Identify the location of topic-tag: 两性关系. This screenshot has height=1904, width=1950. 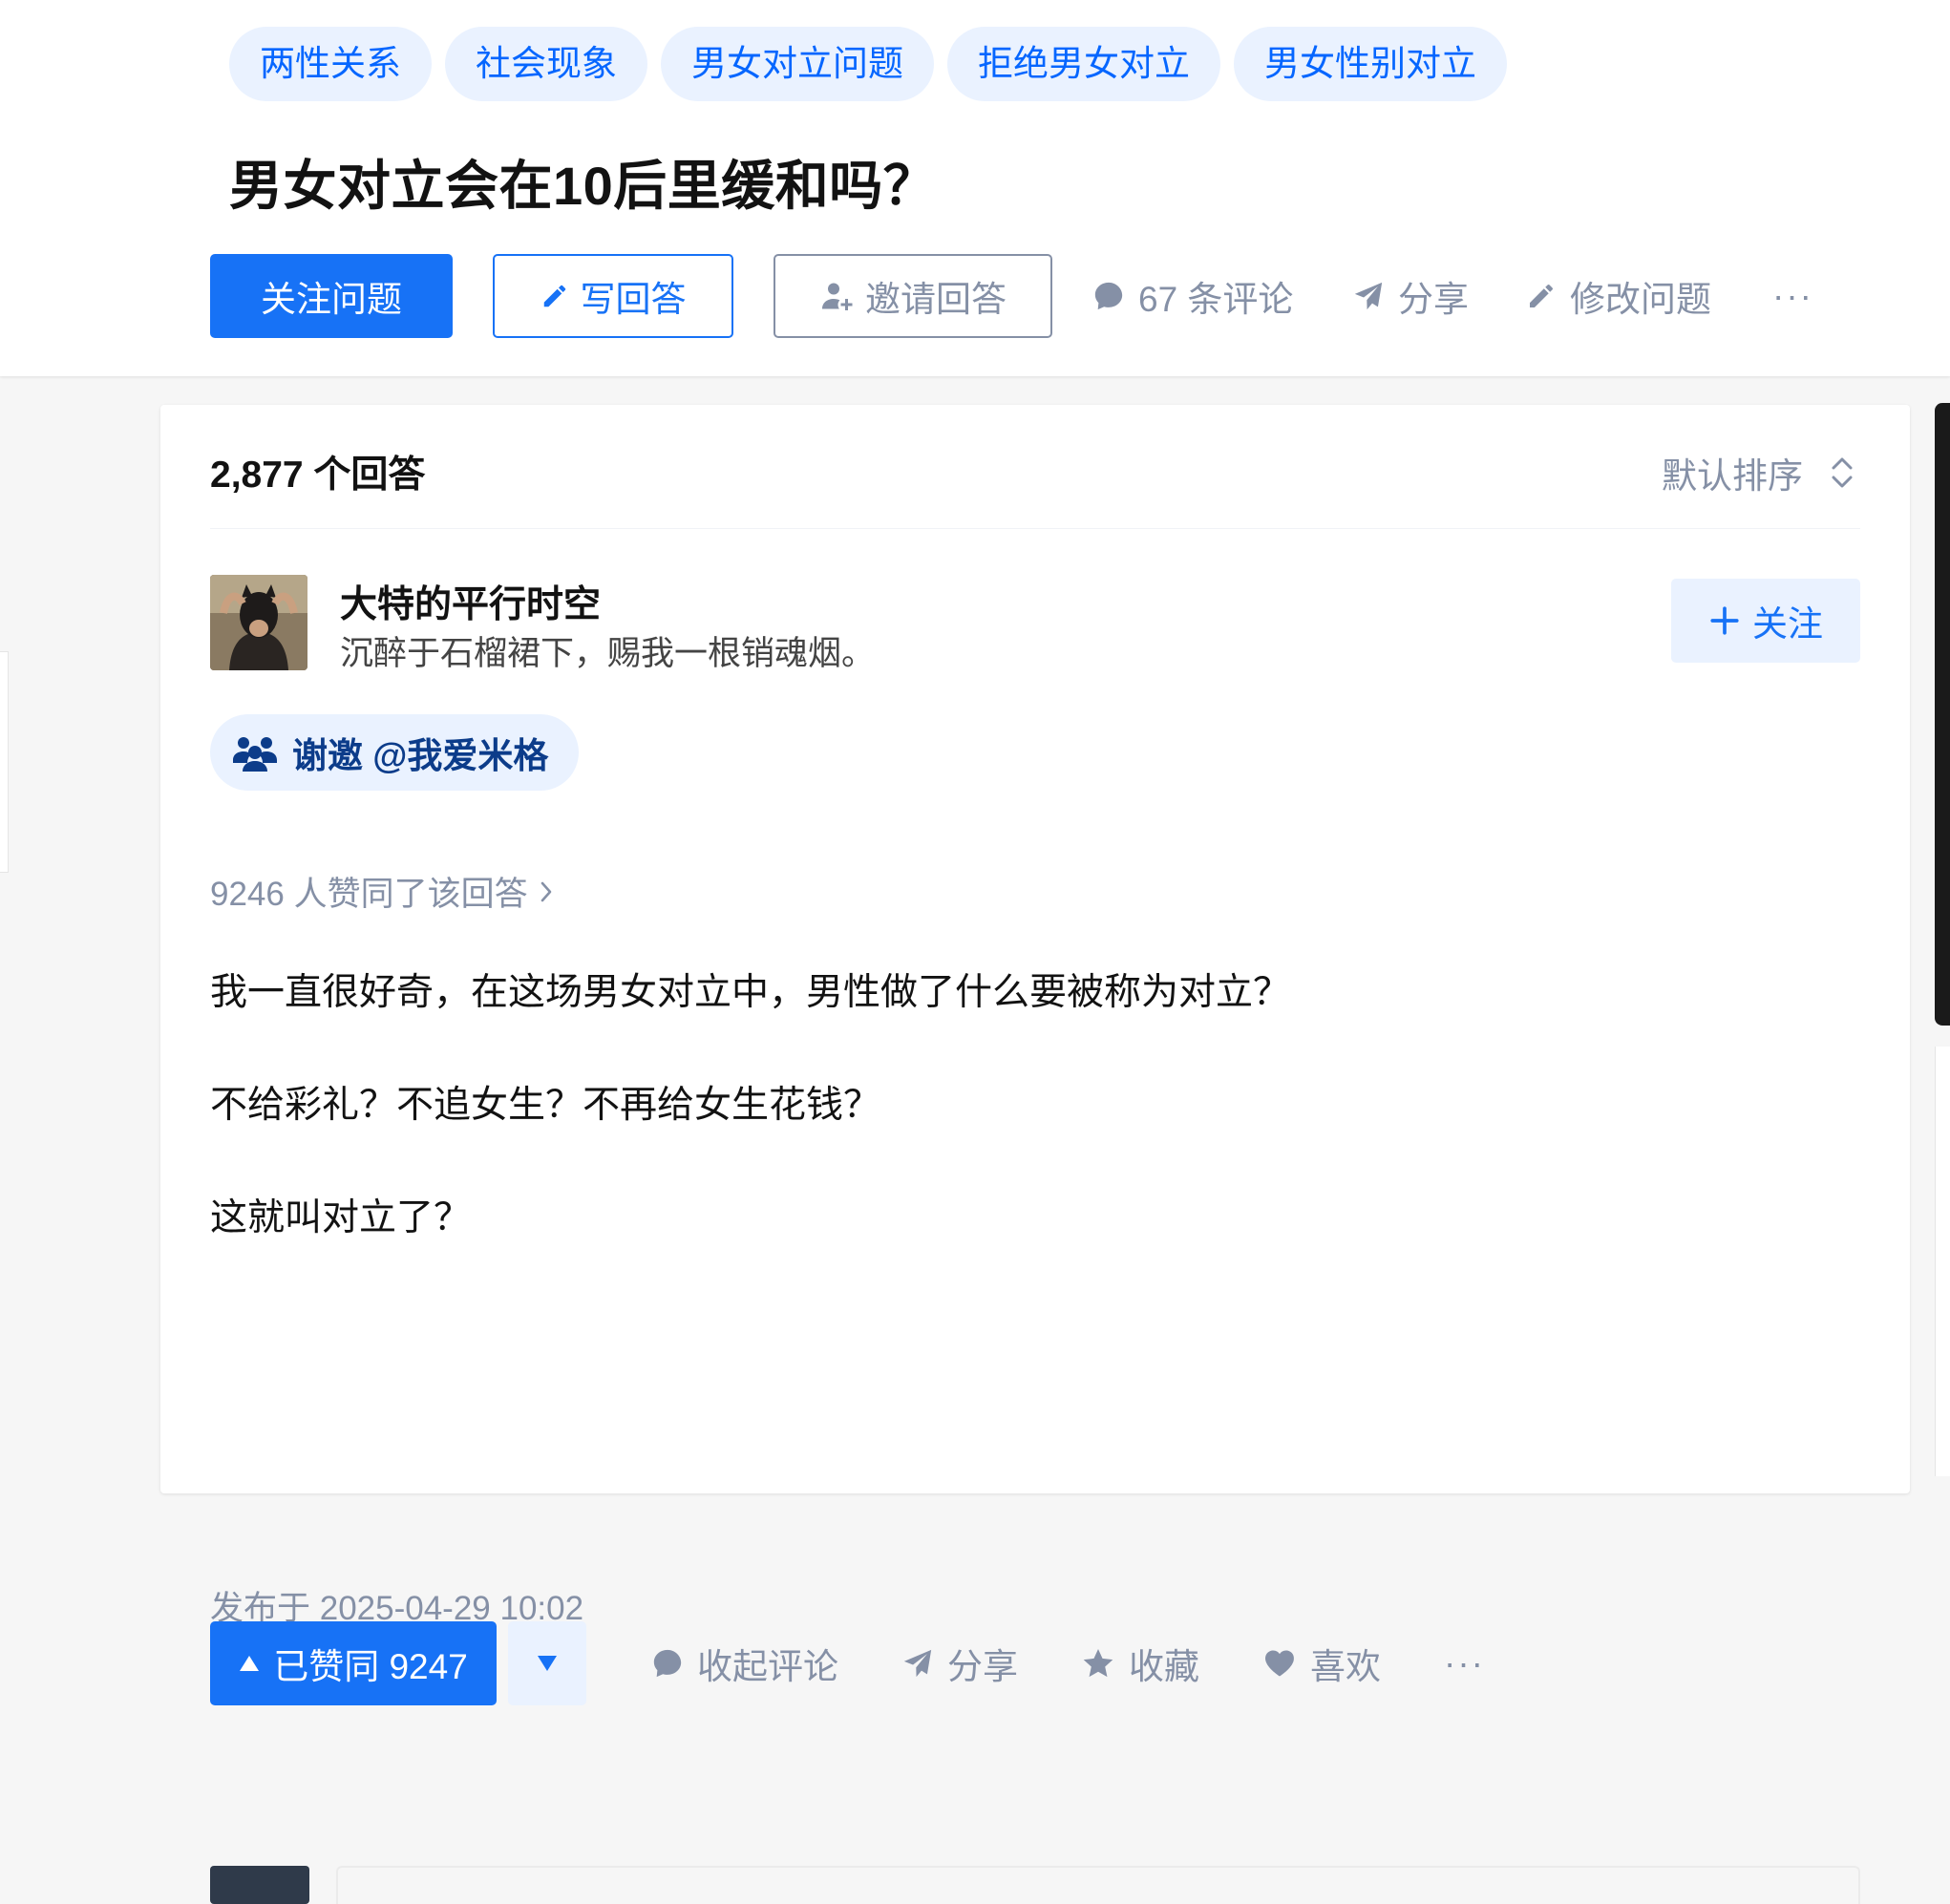
(330, 64).